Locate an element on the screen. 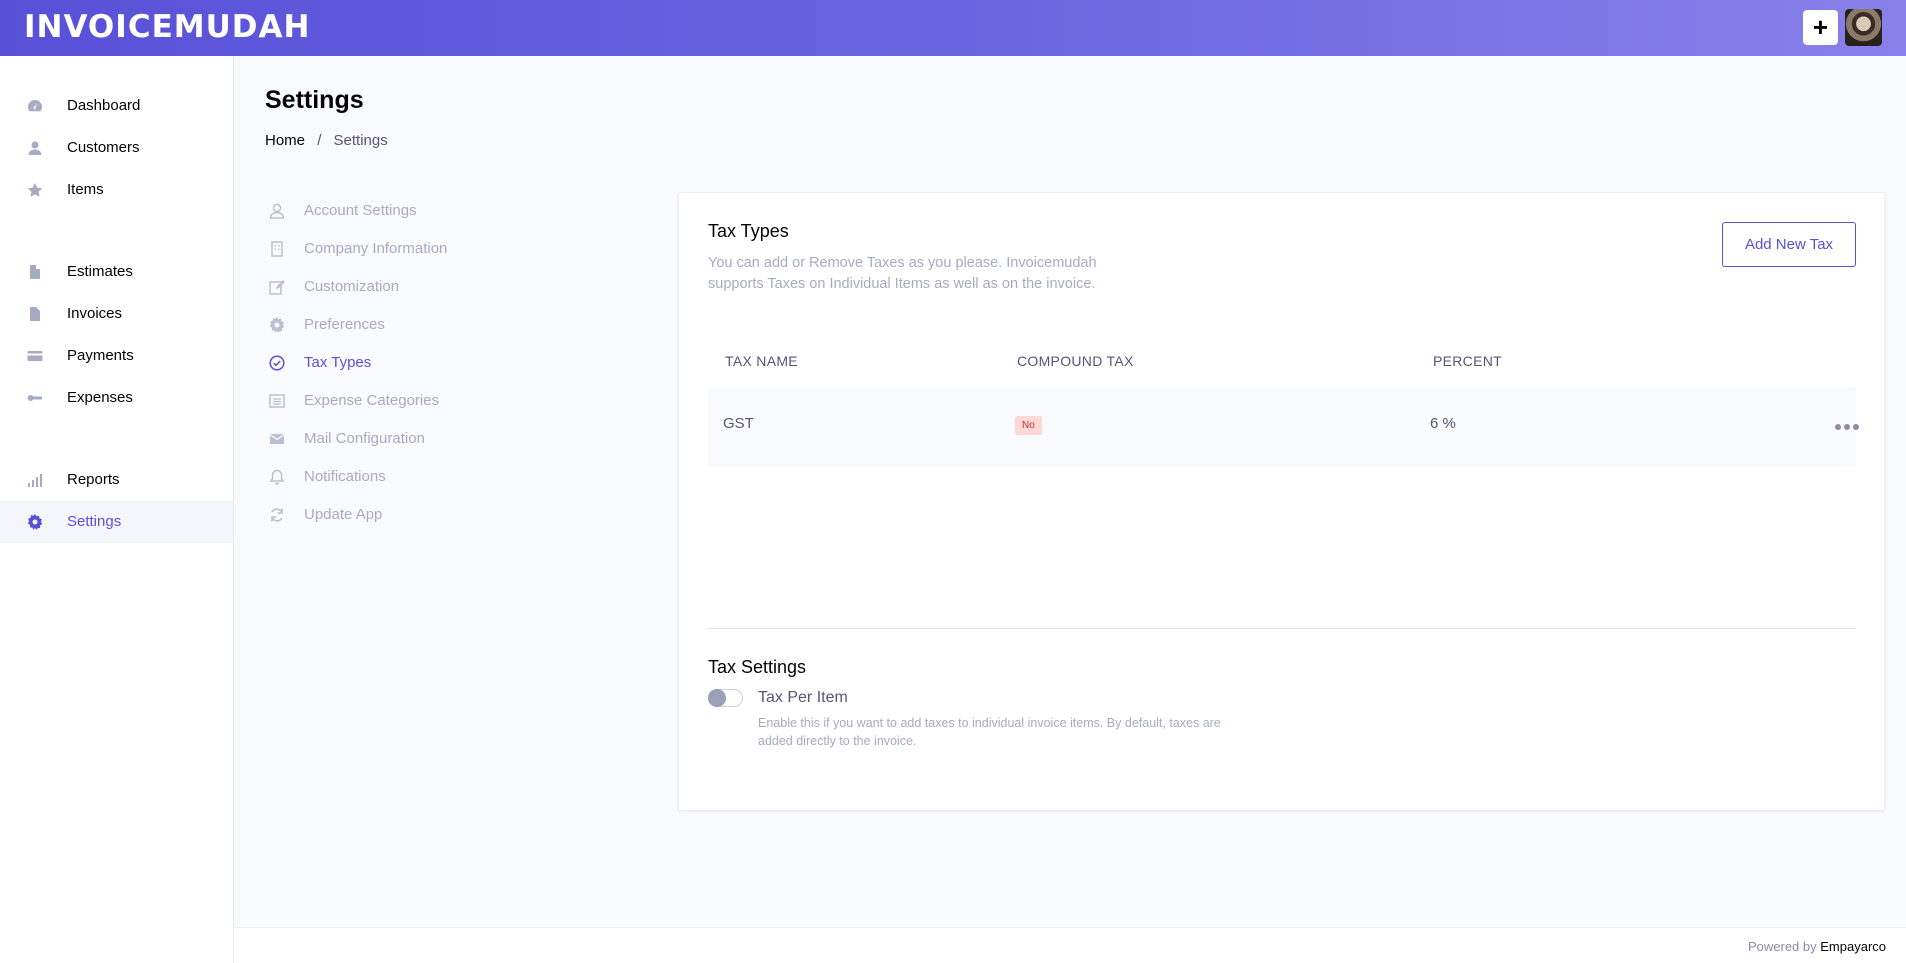  star-icon is located at coordinates (35, 190).